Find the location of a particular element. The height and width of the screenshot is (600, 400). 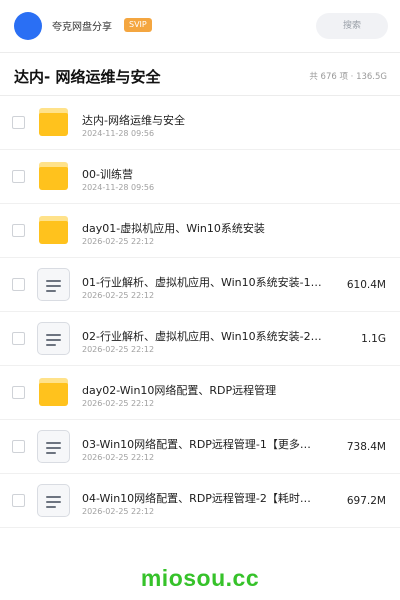

item-name: 00-训练营 is located at coordinates (107, 174).